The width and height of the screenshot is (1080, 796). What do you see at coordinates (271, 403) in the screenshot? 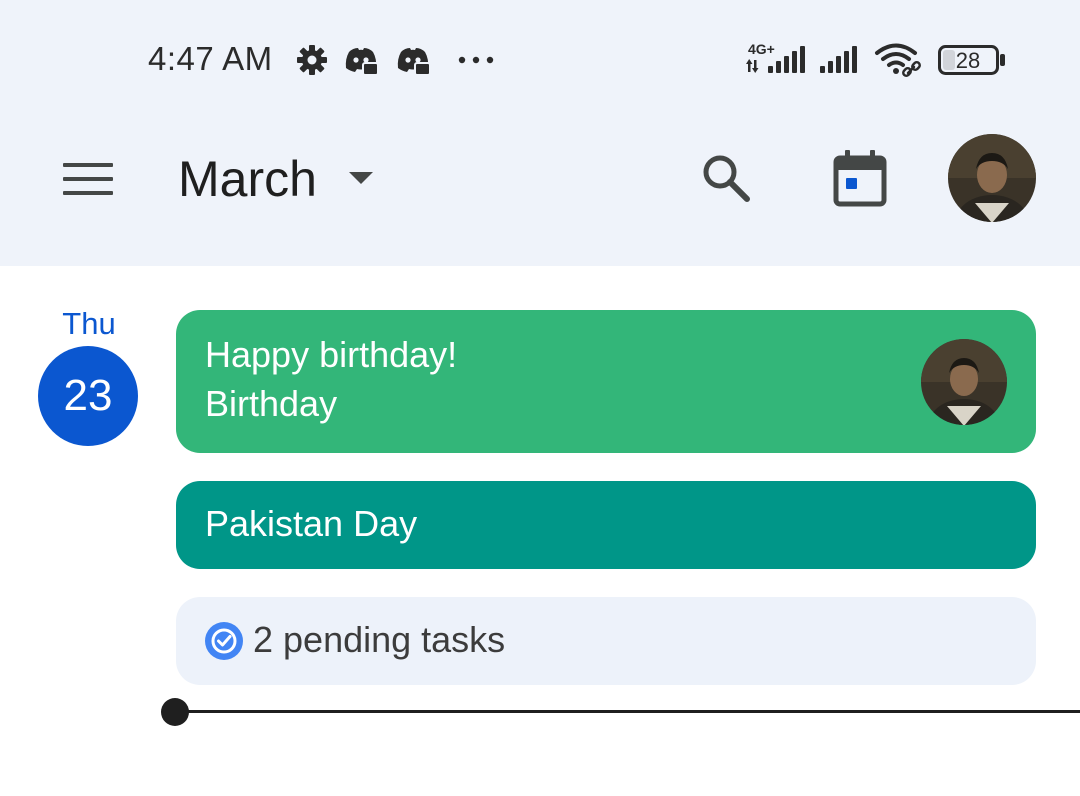
I see `event-subtitle: Birthday` at bounding box center [271, 403].